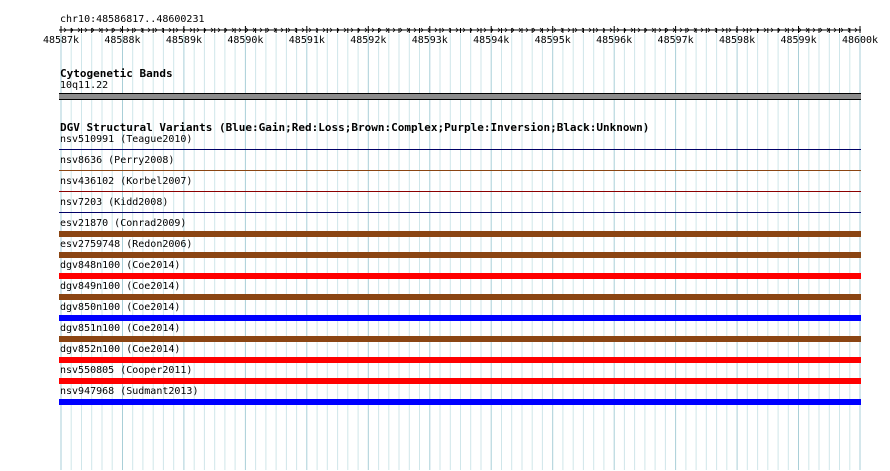 The height and width of the screenshot is (471, 890). Describe the element at coordinates (122, 40) in the screenshot. I see `ruler-tick-label: 48588k` at that location.